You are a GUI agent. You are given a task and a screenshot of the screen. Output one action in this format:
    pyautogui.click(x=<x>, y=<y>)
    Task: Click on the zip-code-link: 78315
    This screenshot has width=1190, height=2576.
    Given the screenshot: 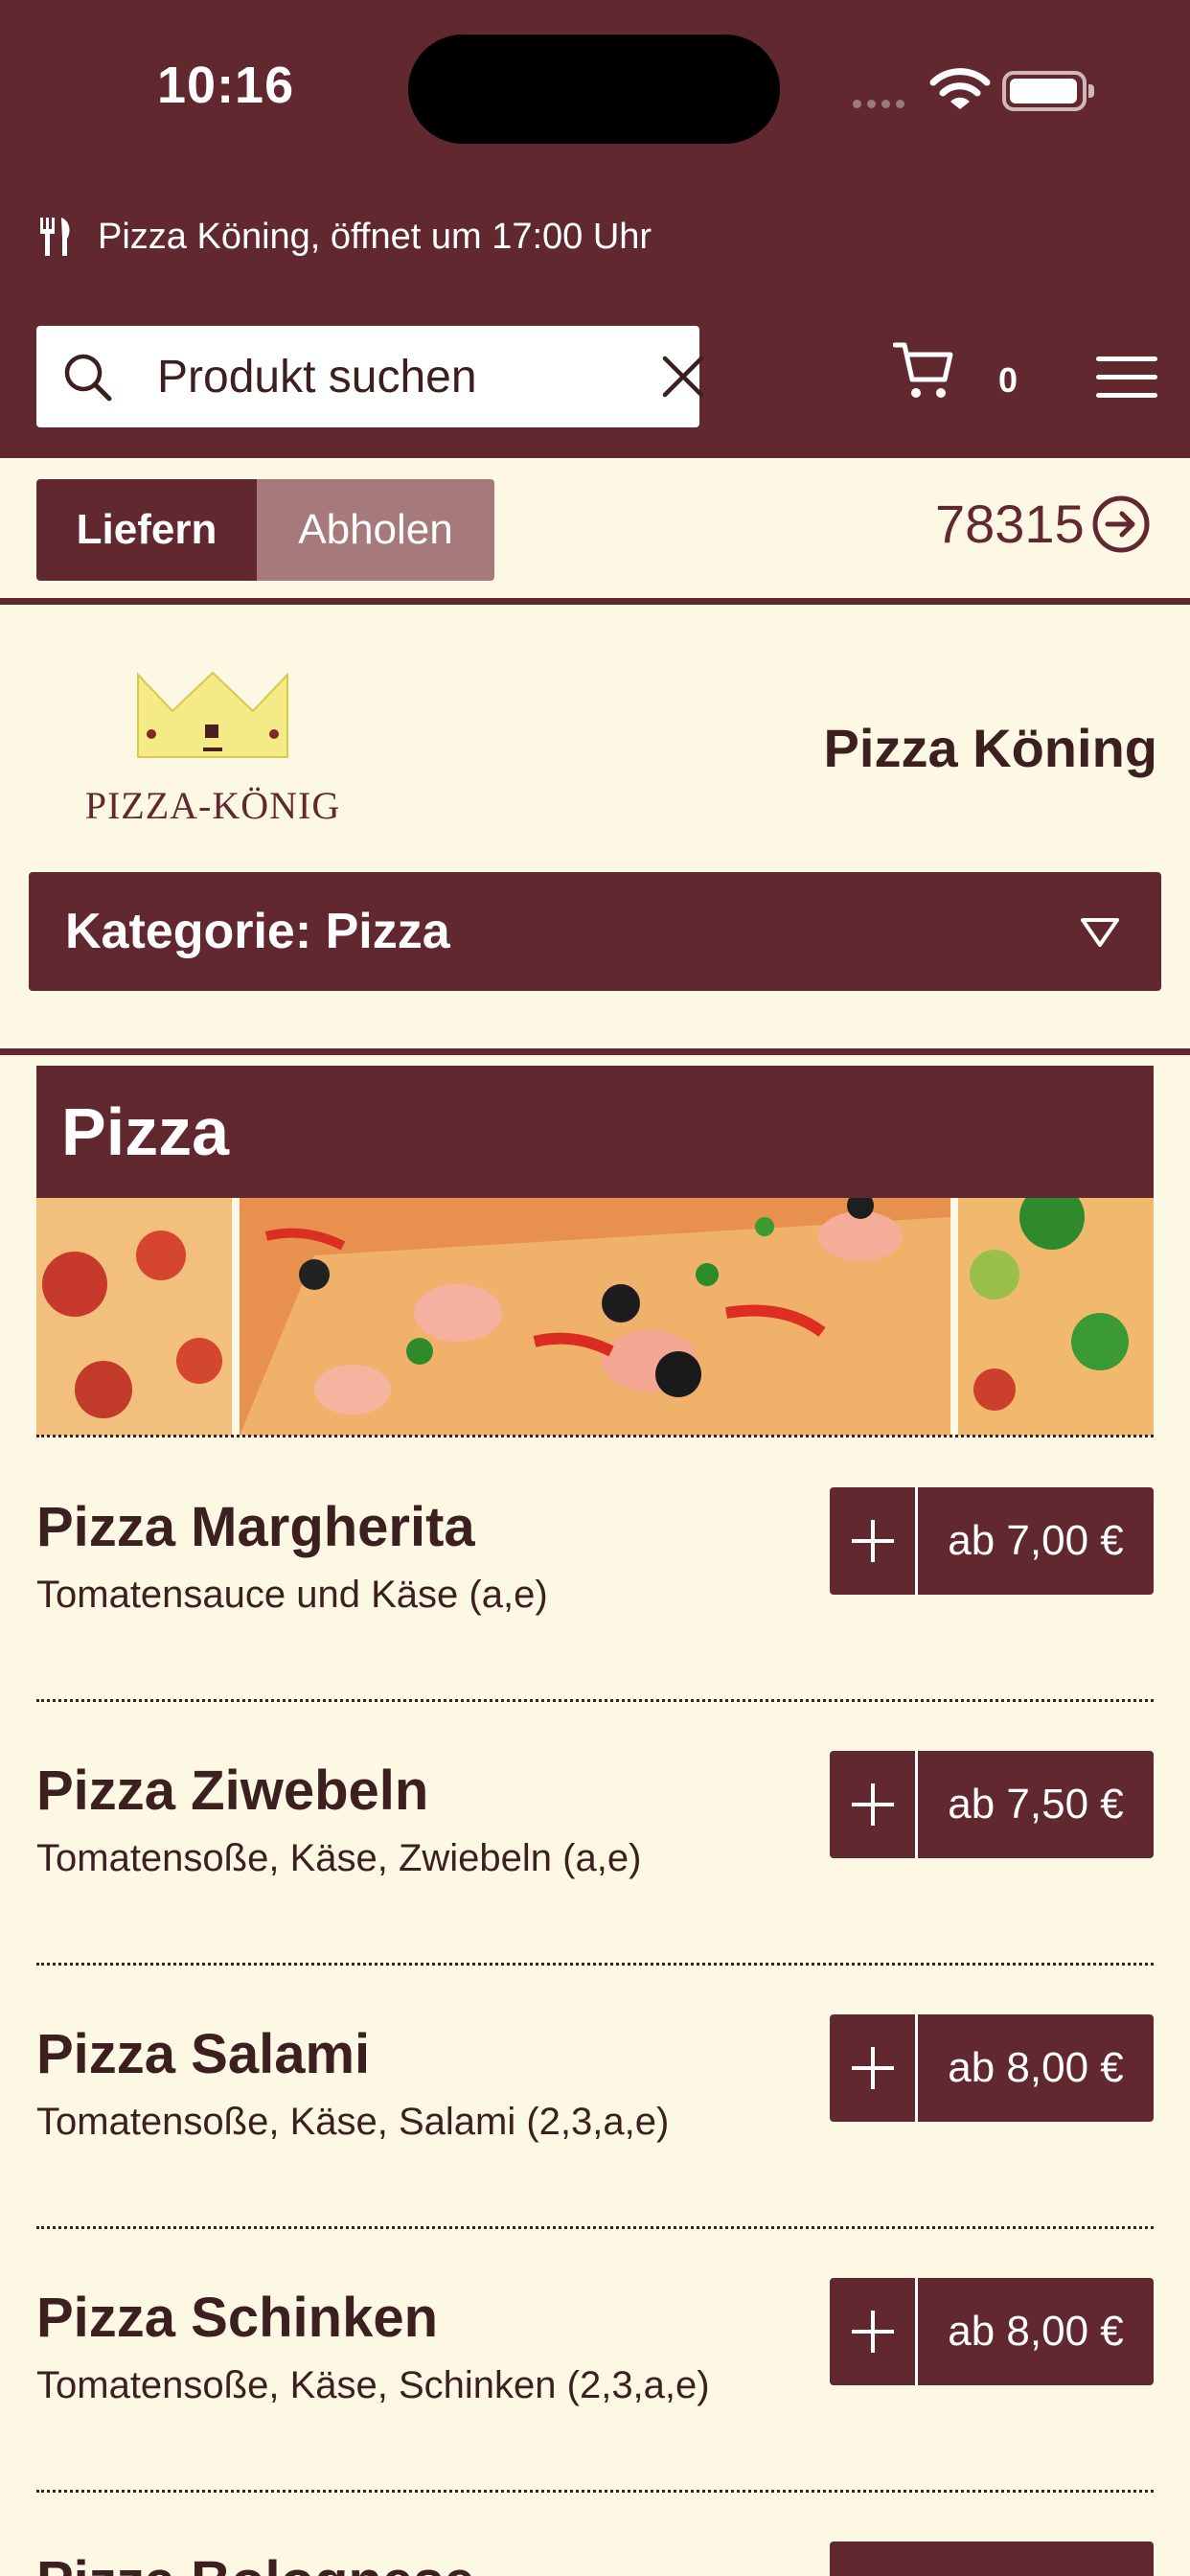 What is the action you would take?
    pyautogui.click(x=1043, y=524)
    